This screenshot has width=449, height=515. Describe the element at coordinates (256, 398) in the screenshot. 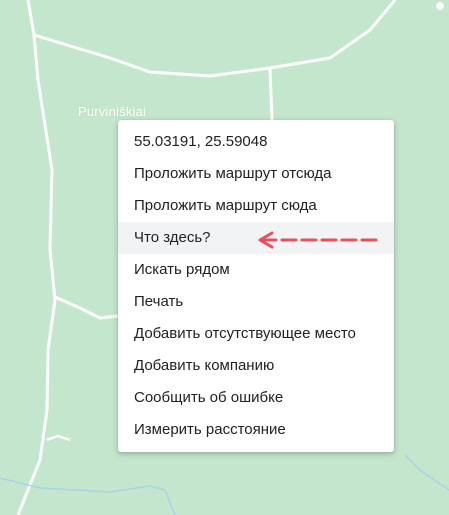

I see `menu-item-report-problem: Сообщить об ошибке` at that location.